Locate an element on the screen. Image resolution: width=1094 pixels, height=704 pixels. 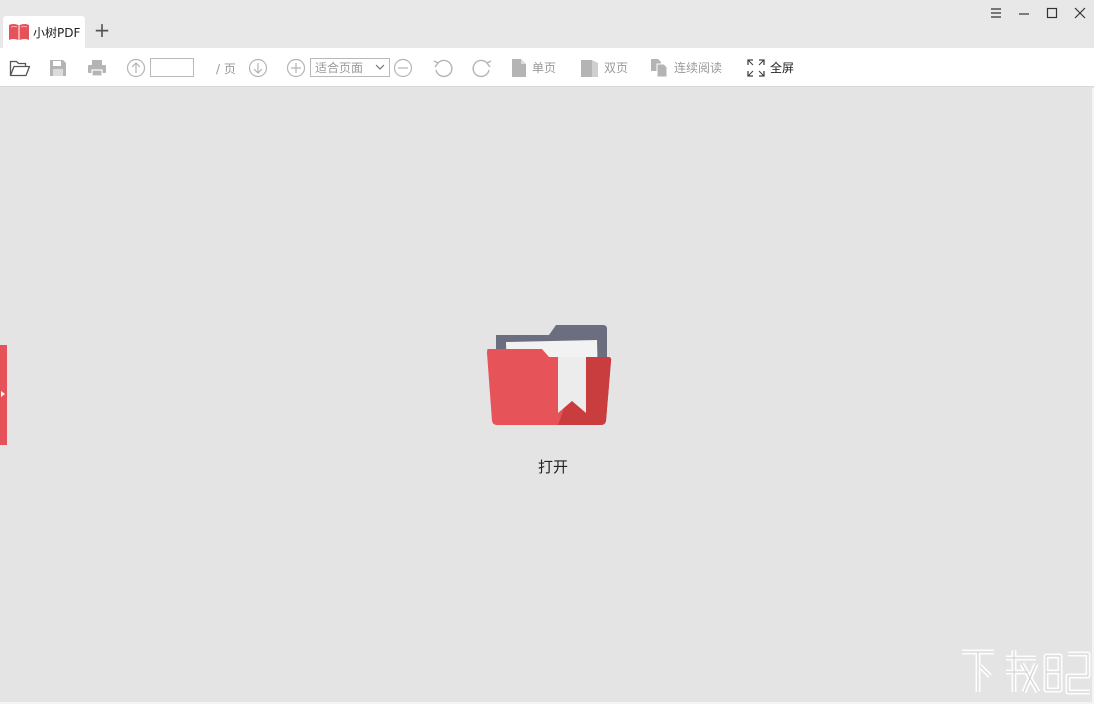
rotate-right-icon is located at coordinates (482, 68).